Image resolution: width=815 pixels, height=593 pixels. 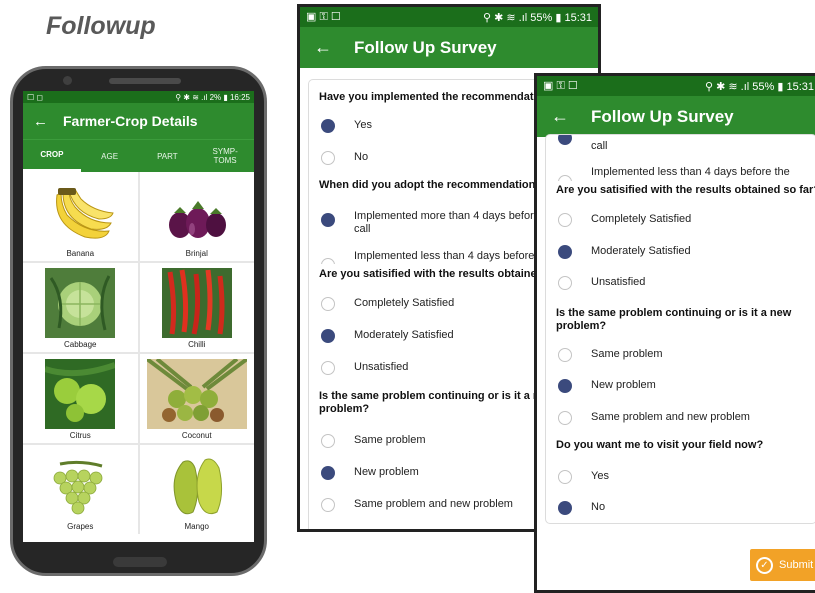 What do you see at coordinates (80, 526) in the screenshot?
I see `crop-name: Grapes` at bounding box center [80, 526].